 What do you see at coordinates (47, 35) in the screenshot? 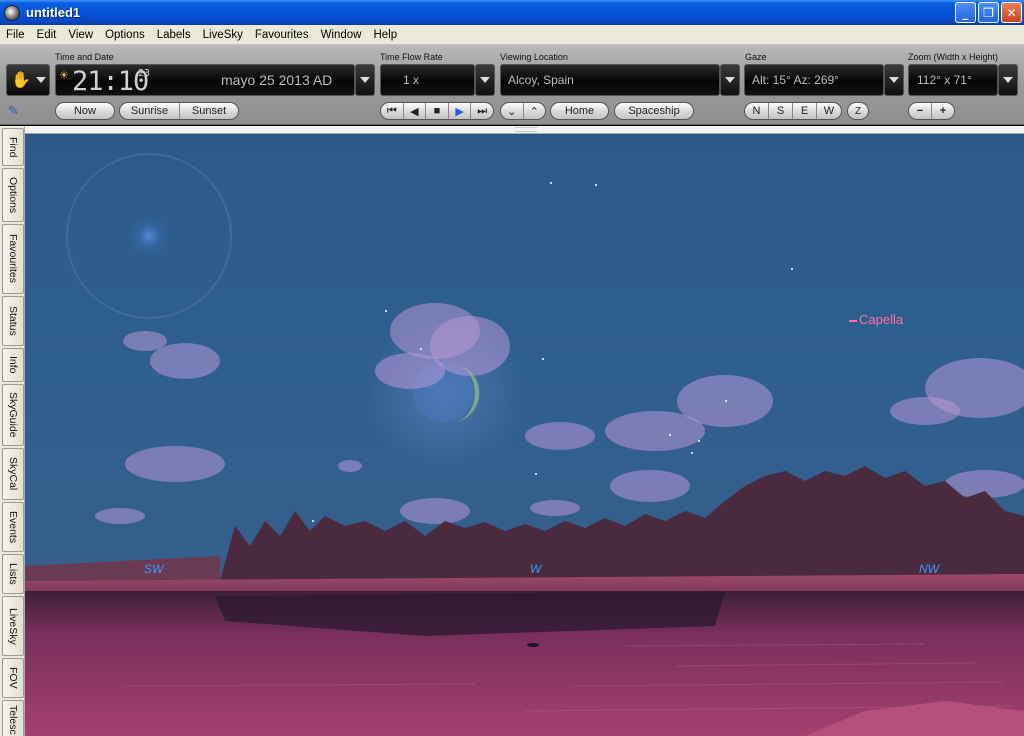
I see `menu-edit: Edit` at bounding box center [47, 35].